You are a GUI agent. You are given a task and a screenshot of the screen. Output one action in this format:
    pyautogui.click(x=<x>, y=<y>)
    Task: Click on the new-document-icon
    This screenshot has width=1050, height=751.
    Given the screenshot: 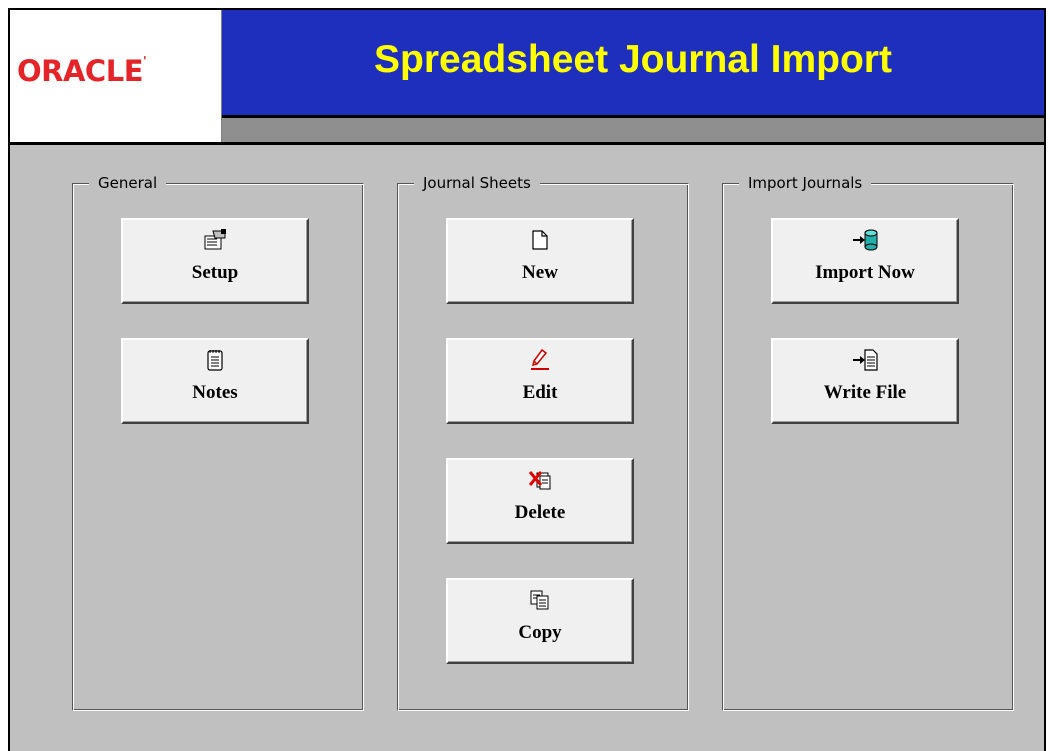 What is the action you would take?
    pyautogui.click(x=540, y=240)
    